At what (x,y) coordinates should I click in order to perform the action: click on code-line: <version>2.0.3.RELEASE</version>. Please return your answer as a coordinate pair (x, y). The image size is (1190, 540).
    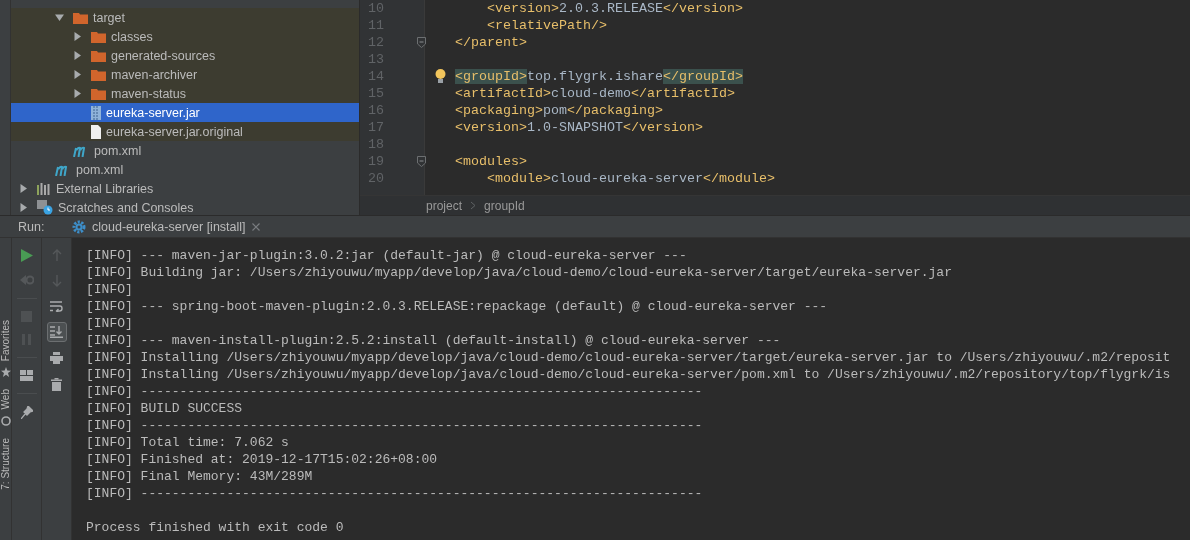
    Looking at the image, I should click on (614, 8).